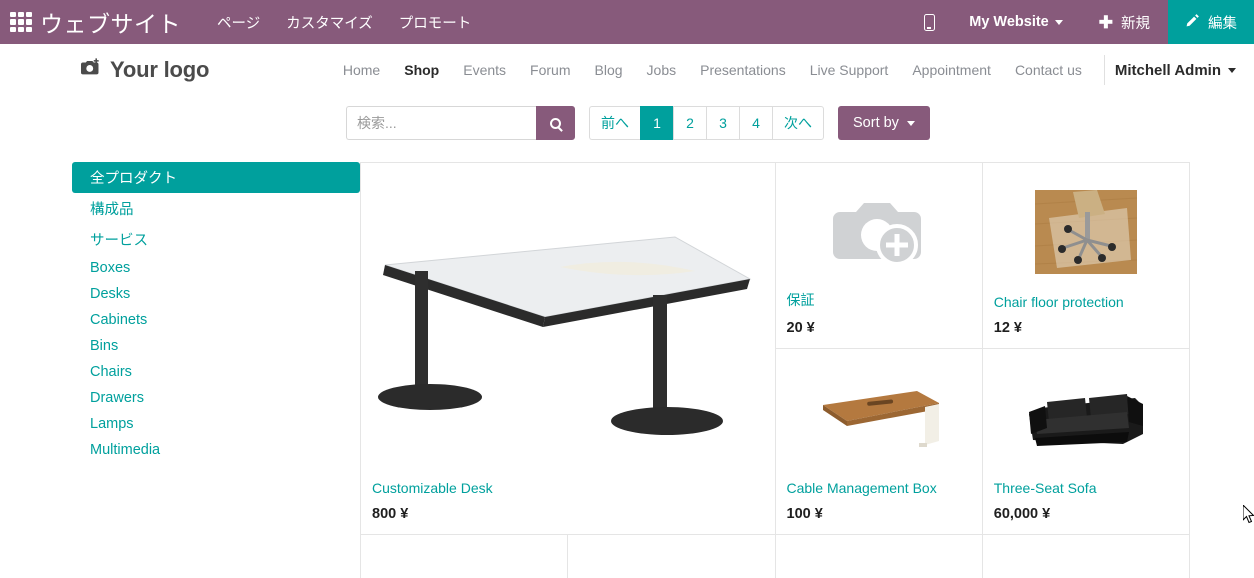 This screenshot has width=1254, height=578. I want to click on user-menu-label: Mitchell Admin, so click(1167, 70).